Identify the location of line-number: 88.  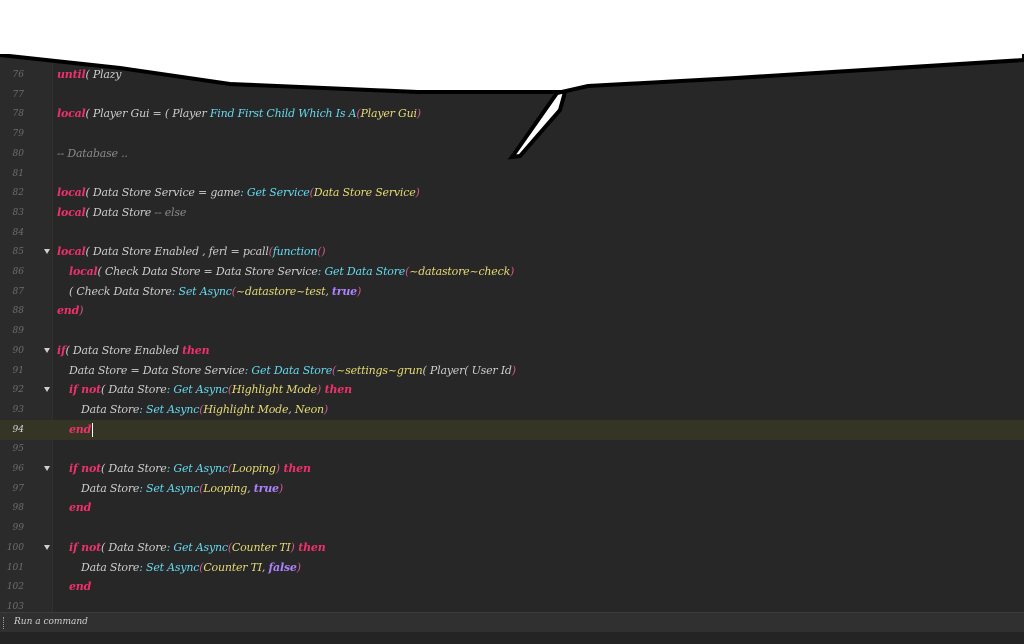
(18, 311).